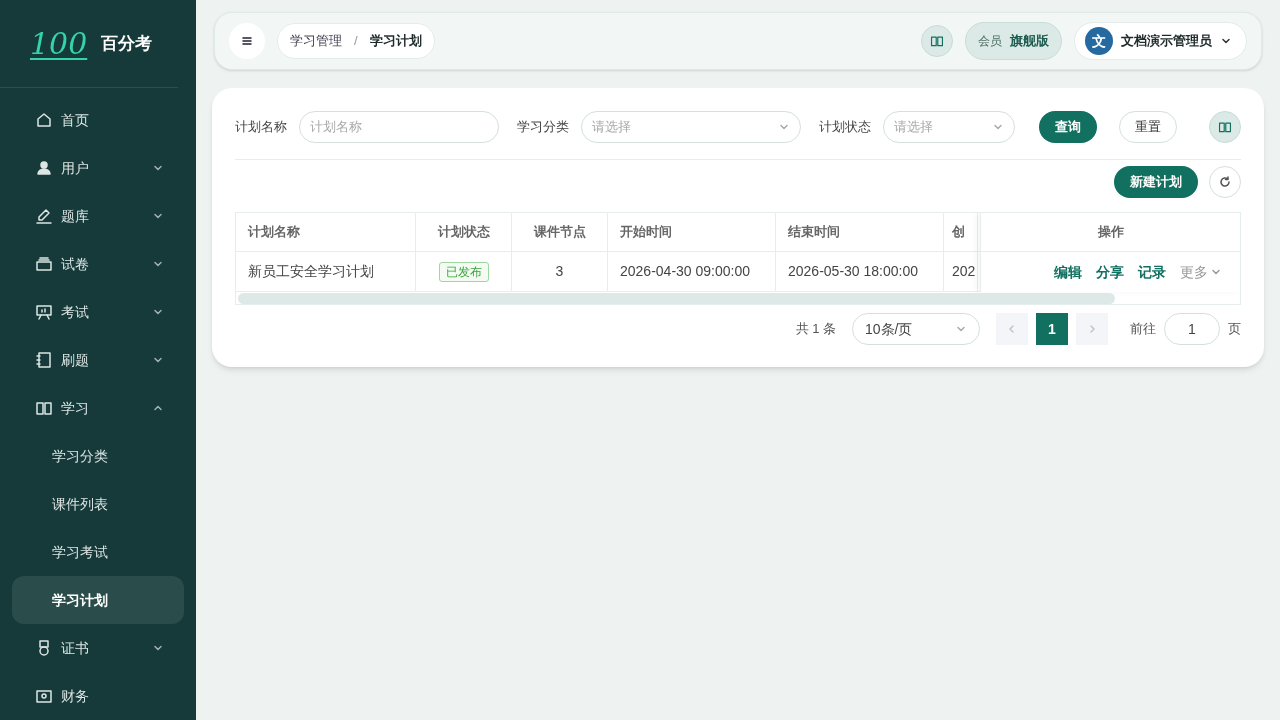  What do you see at coordinates (1110, 272) in the screenshot?
I see `action-link: 分享` at bounding box center [1110, 272].